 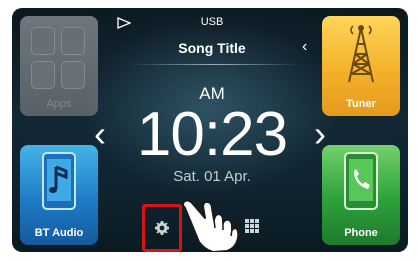 I want to click on apps-label: Apps, so click(x=59, y=104).